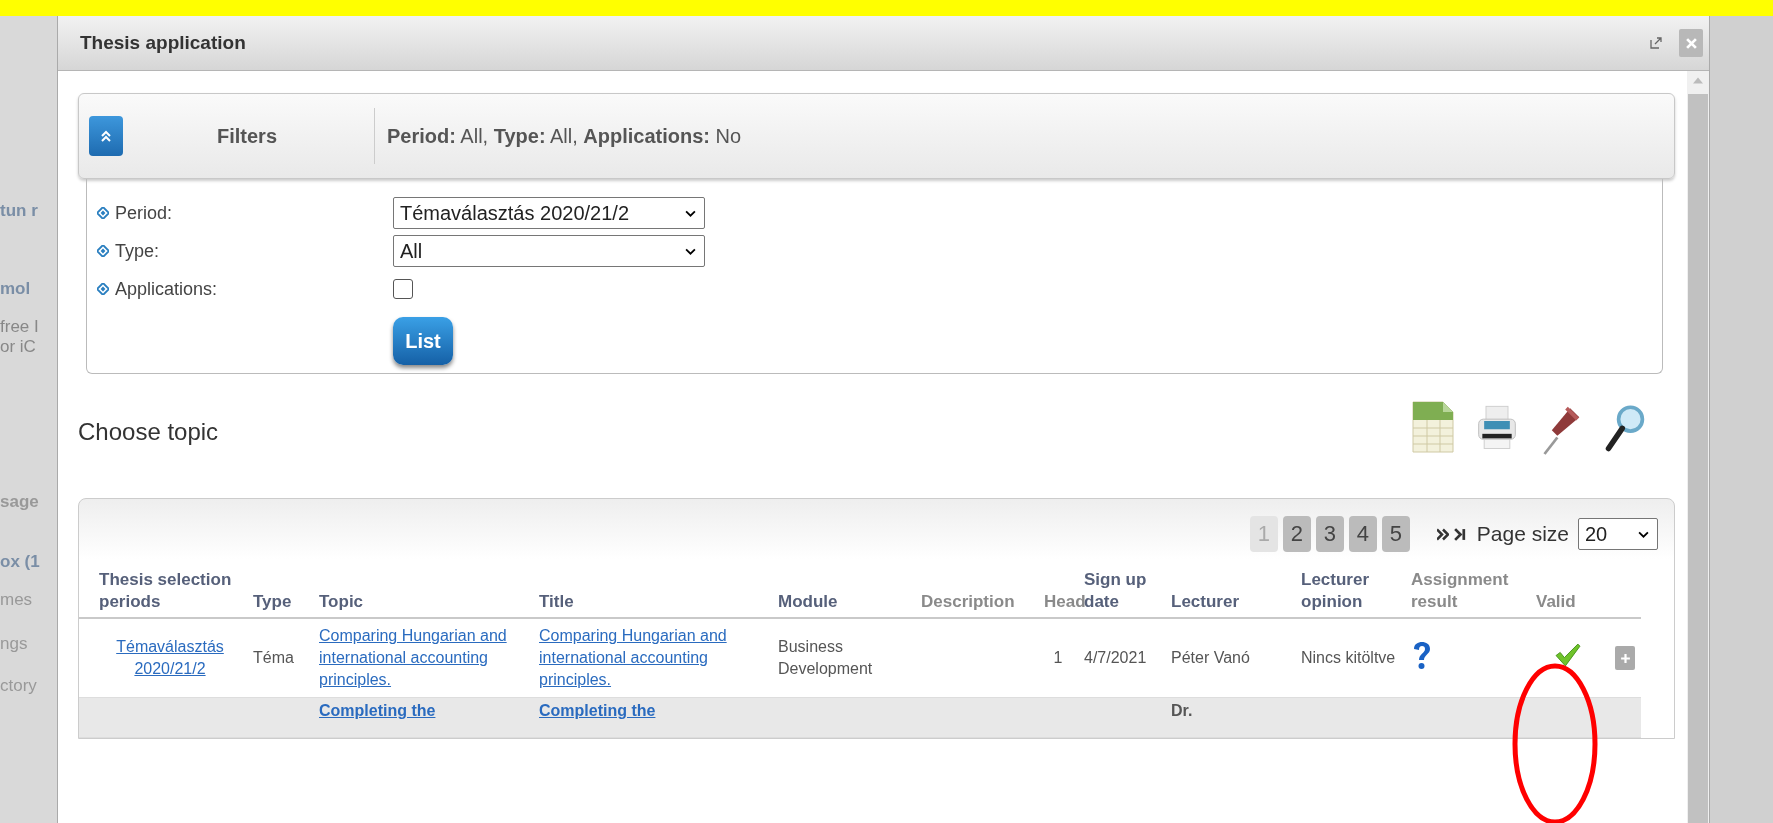 The width and height of the screenshot is (1773, 823). Describe the element at coordinates (1205, 602) in the screenshot. I see `column-header: Lecturer` at that location.